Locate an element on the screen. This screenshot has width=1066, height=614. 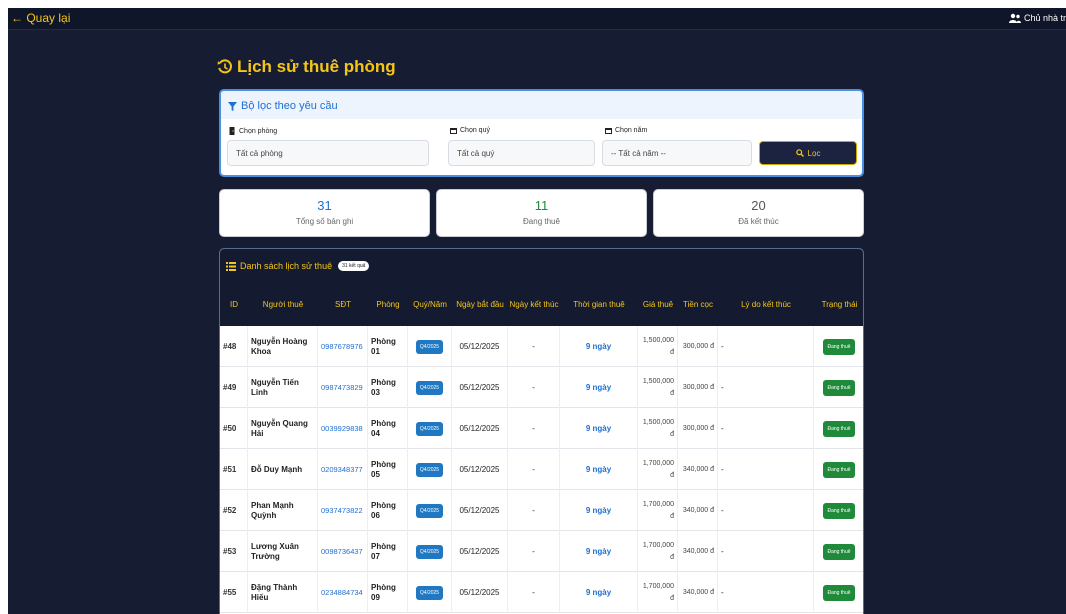
filter-title-text: Bộ lọc theo yêu cầu is located at coordinates (289, 106).